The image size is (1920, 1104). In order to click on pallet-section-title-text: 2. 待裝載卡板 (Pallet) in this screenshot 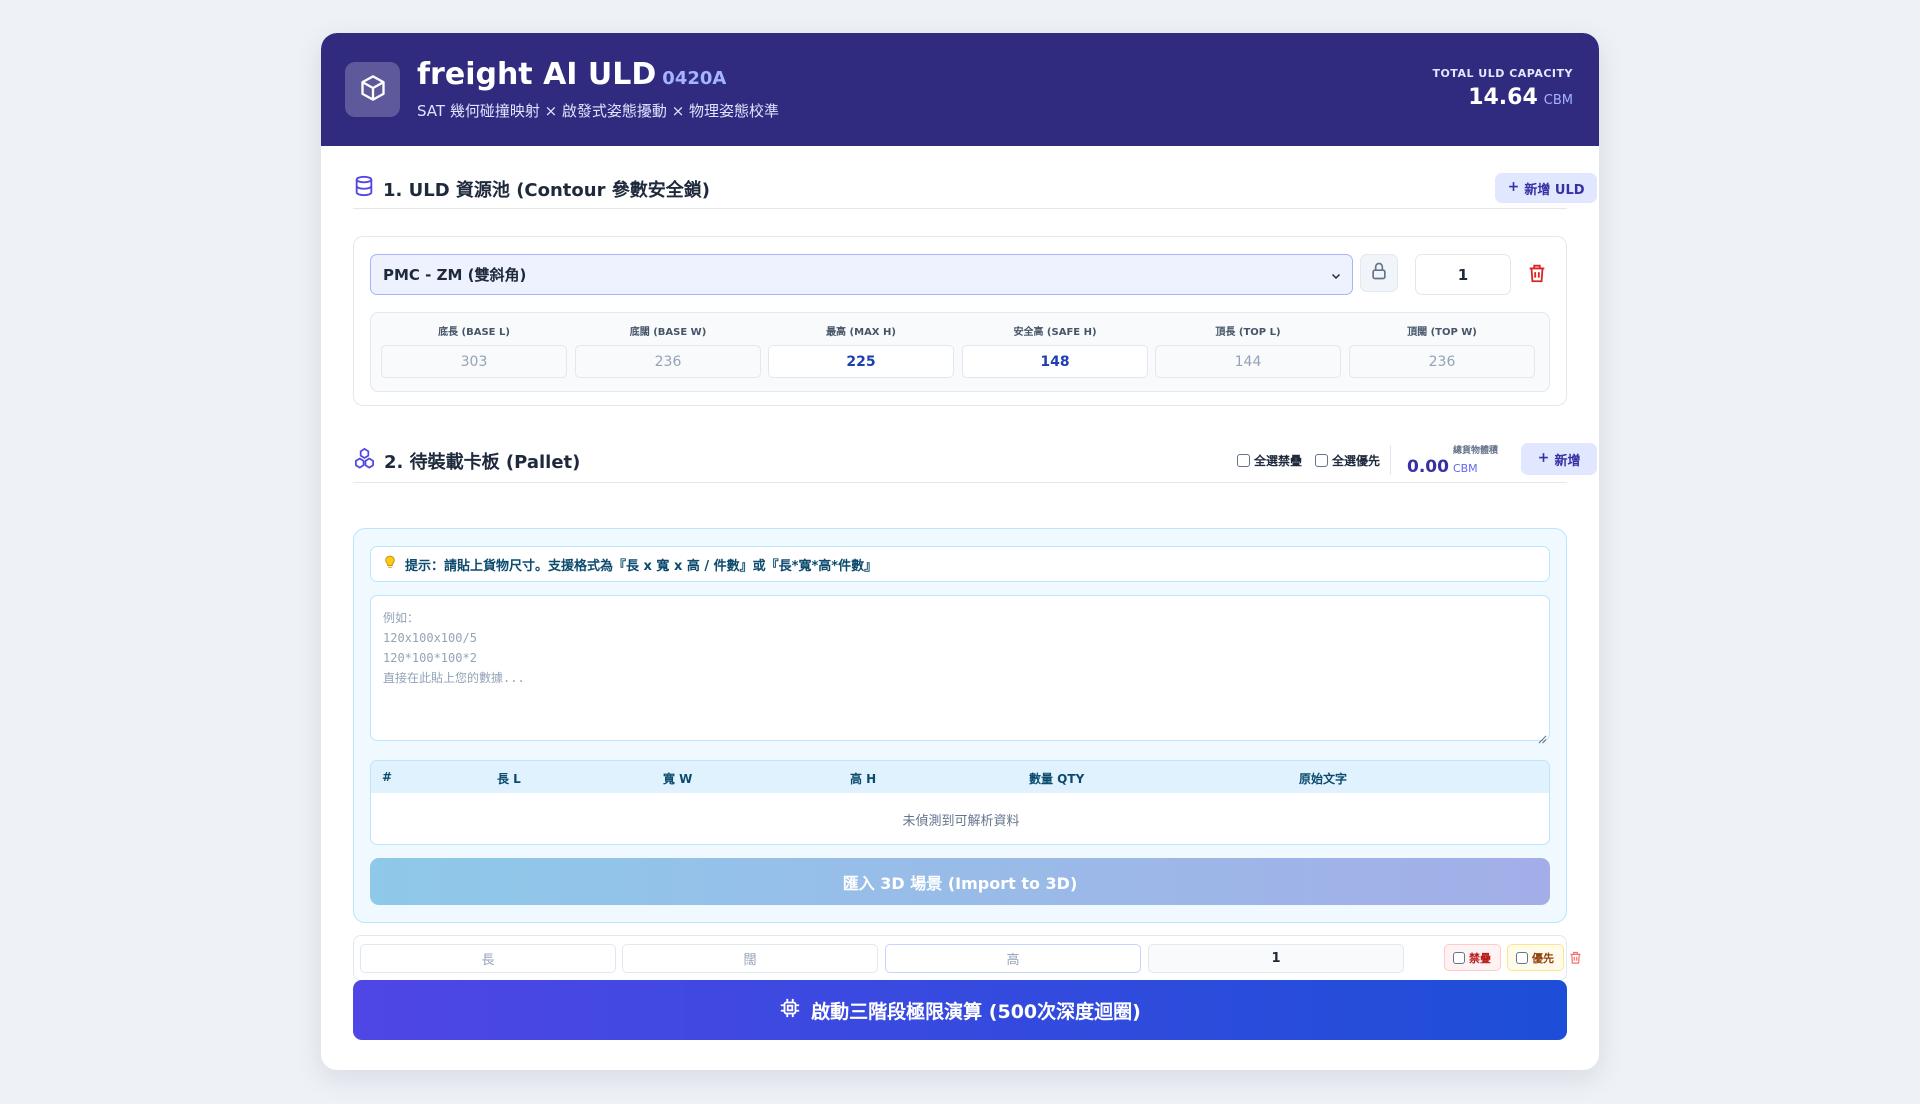, I will do `click(482, 462)`.